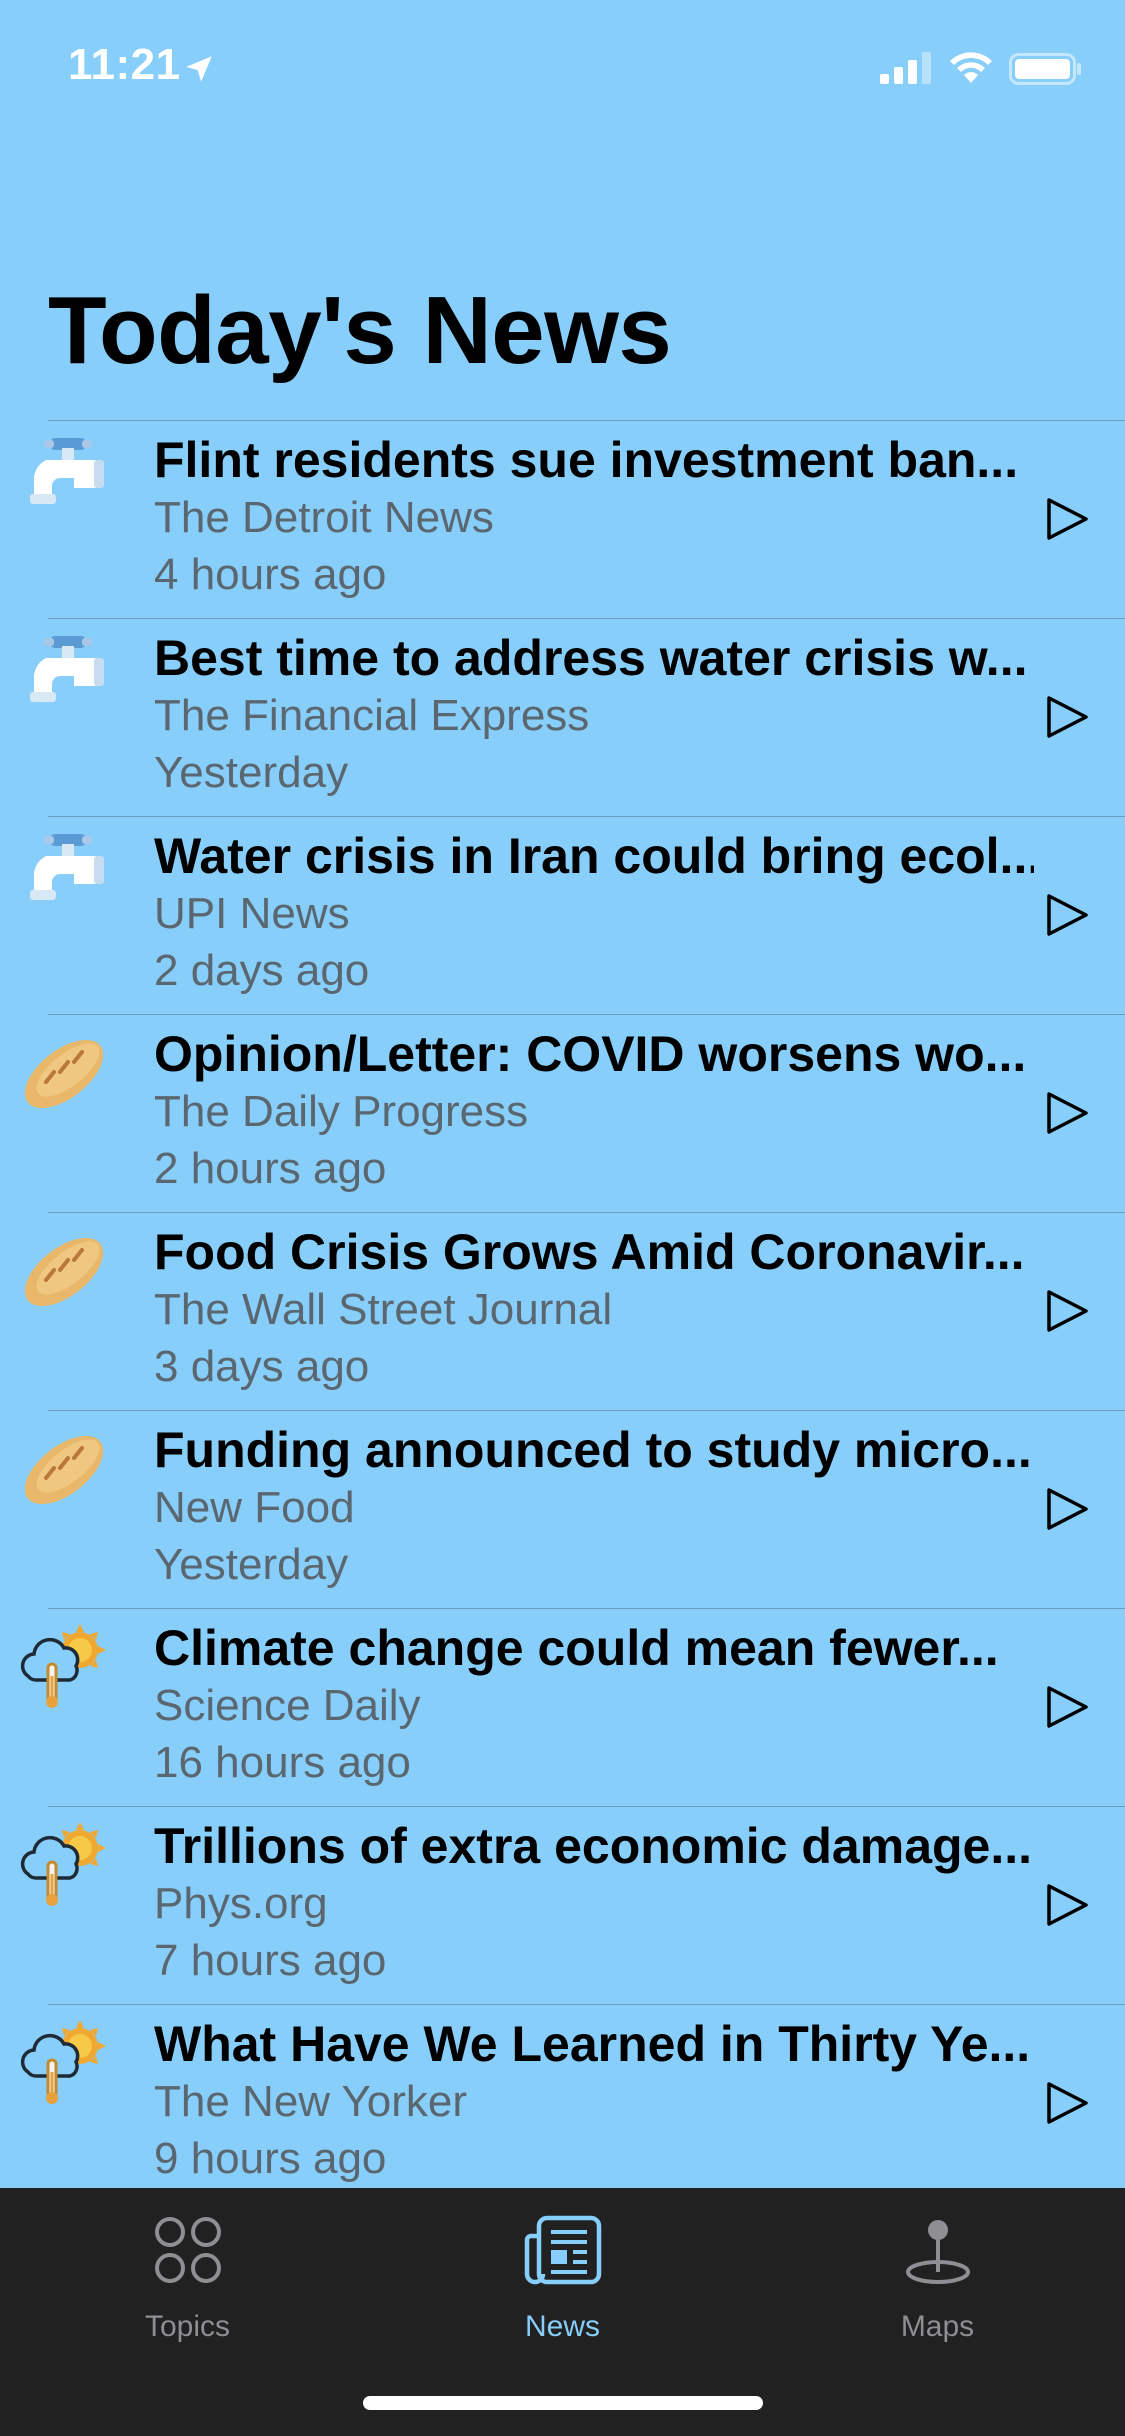 The image size is (1125, 2436). What do you see at coordinates (1045, 69) in the screenshot?
I see `battery-icon` at bounding box center [1045, 69].